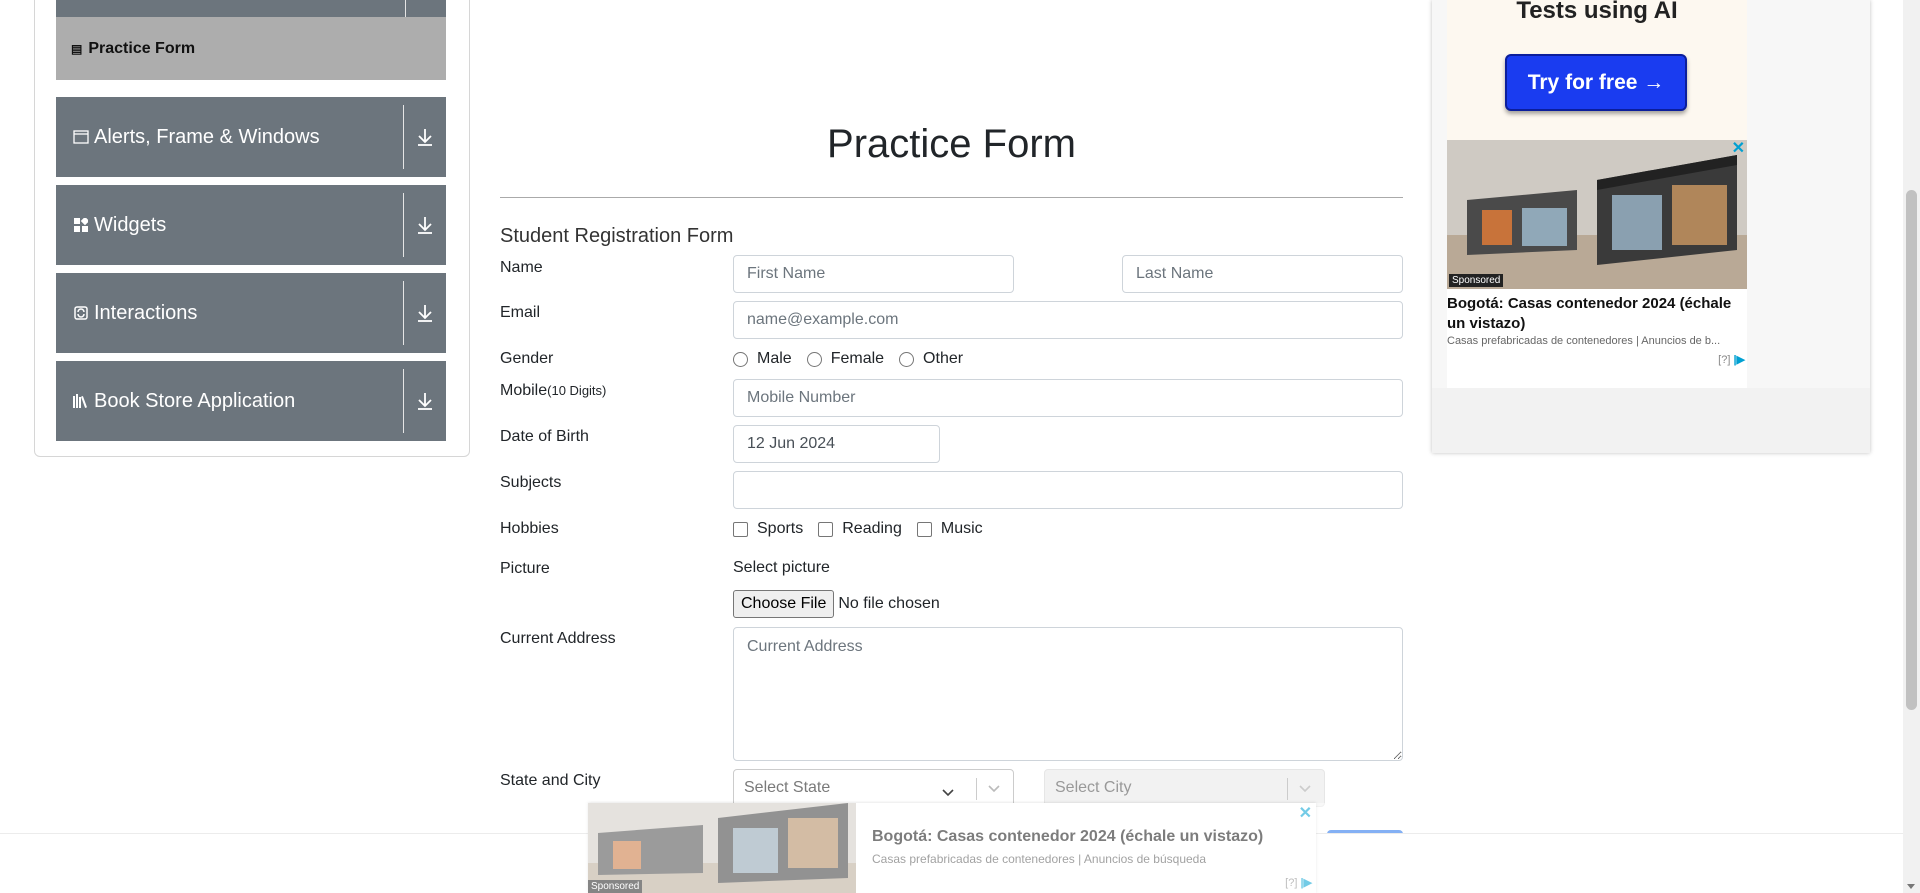 This screenshot has height=893, width=1920. I want to click on state-select: Select State, so click(873, 788).